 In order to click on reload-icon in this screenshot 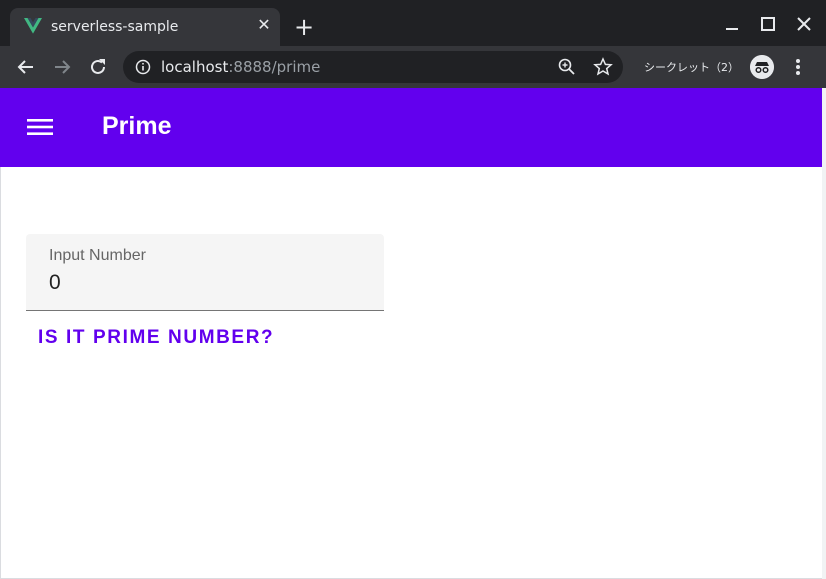, I will do `click(98, 67)`.